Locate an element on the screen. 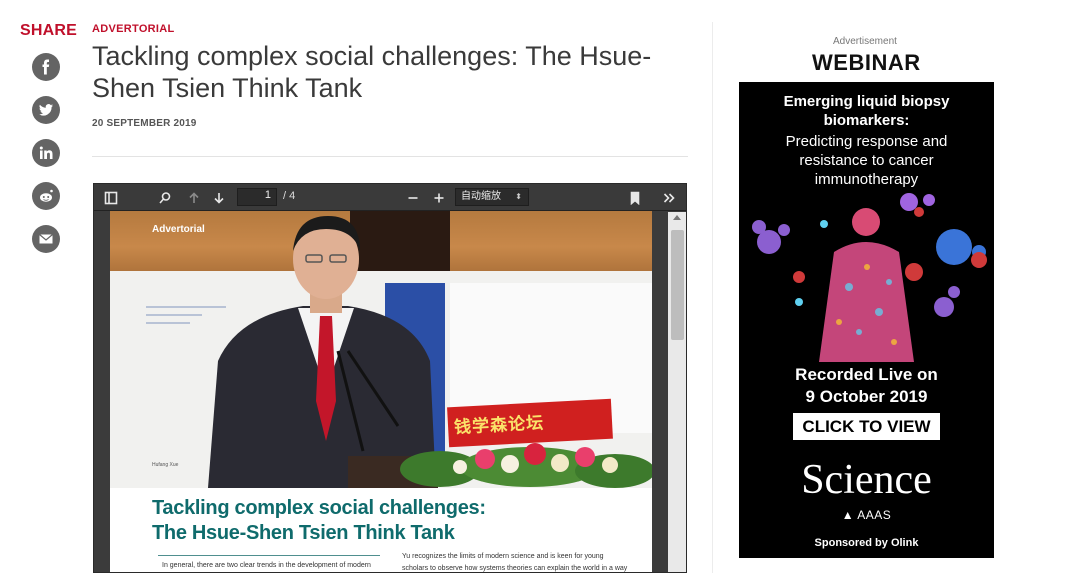 The width and height of the screenshot is (1080, 573). twitter-icon is located at coordinates (46, 110).